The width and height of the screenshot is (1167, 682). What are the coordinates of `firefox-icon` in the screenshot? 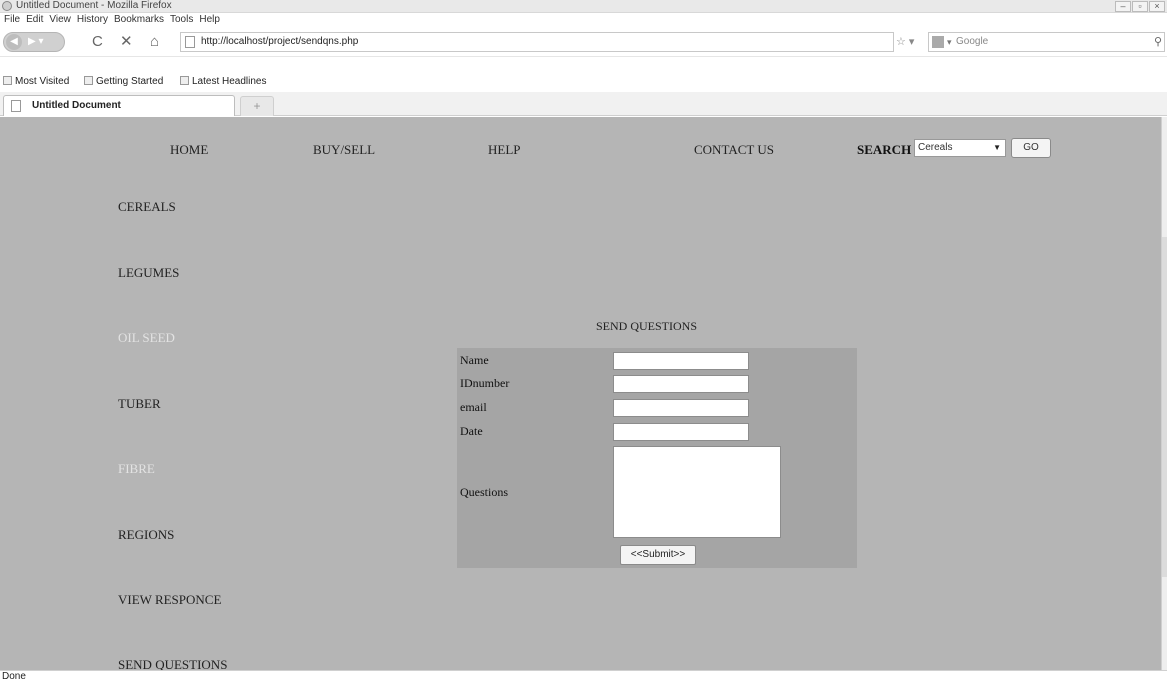 It's located at (7, 6).